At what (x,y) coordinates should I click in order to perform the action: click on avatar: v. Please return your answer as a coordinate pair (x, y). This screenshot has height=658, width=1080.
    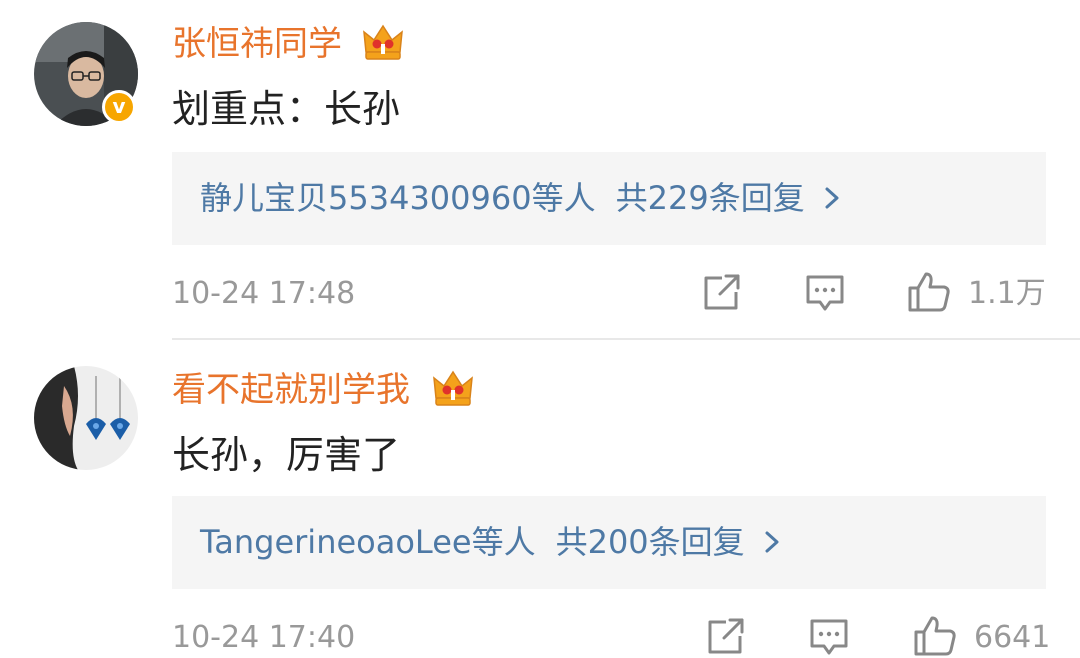
    Looking at the image, I should click on (86, 74).